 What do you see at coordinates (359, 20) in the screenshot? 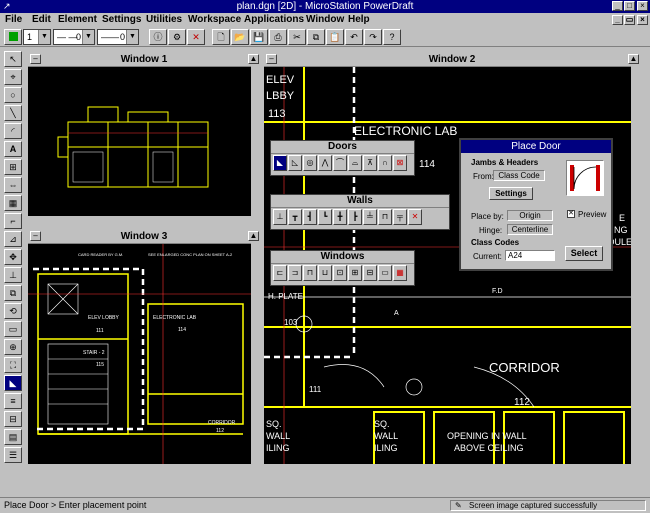
I see `menu-help: Help` at bounding box center [359, 20].